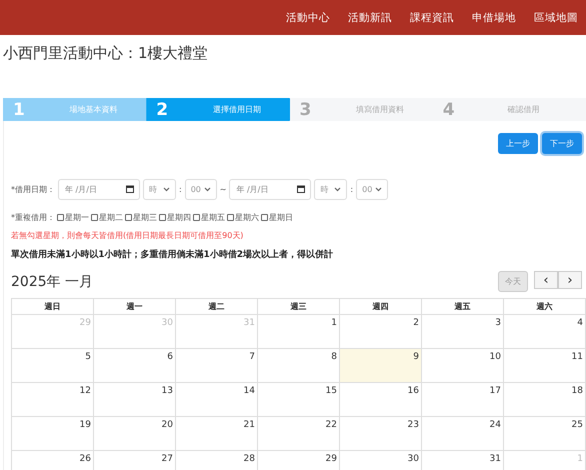 The height and width of the screenshot is (470, 586). What do you see at coordinates (107, 217) in the screenshot?
I see `weekday-checkbox: 星期二` at bounding box center [107, 217].